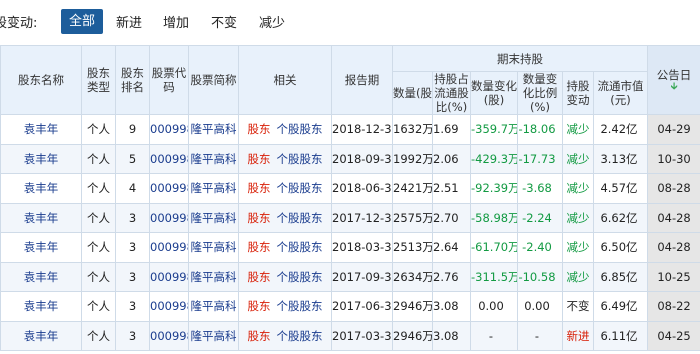  Describe the element at coordinates (673, 188) in the screenshot. I see `announce-date-cell: 08-28` at that location.